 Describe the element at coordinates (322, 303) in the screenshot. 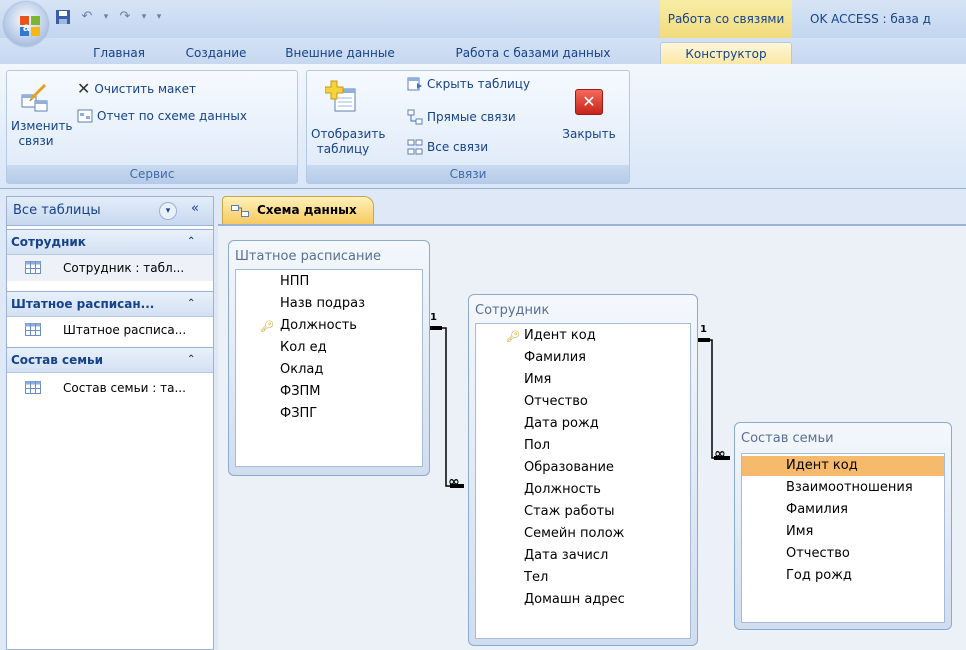

I see `field-item: Назв подраз` at that location.